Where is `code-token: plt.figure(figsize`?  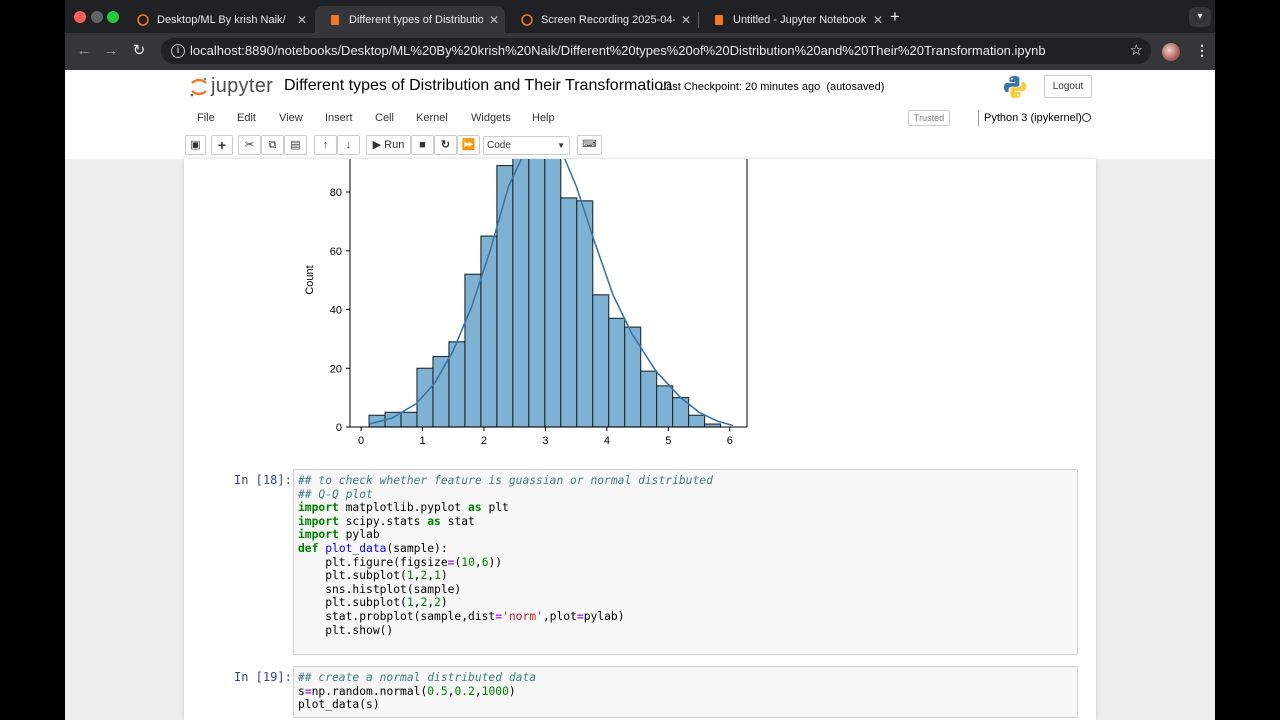
code-token: plt.figure(figsize is located at coordinates (373, 562).